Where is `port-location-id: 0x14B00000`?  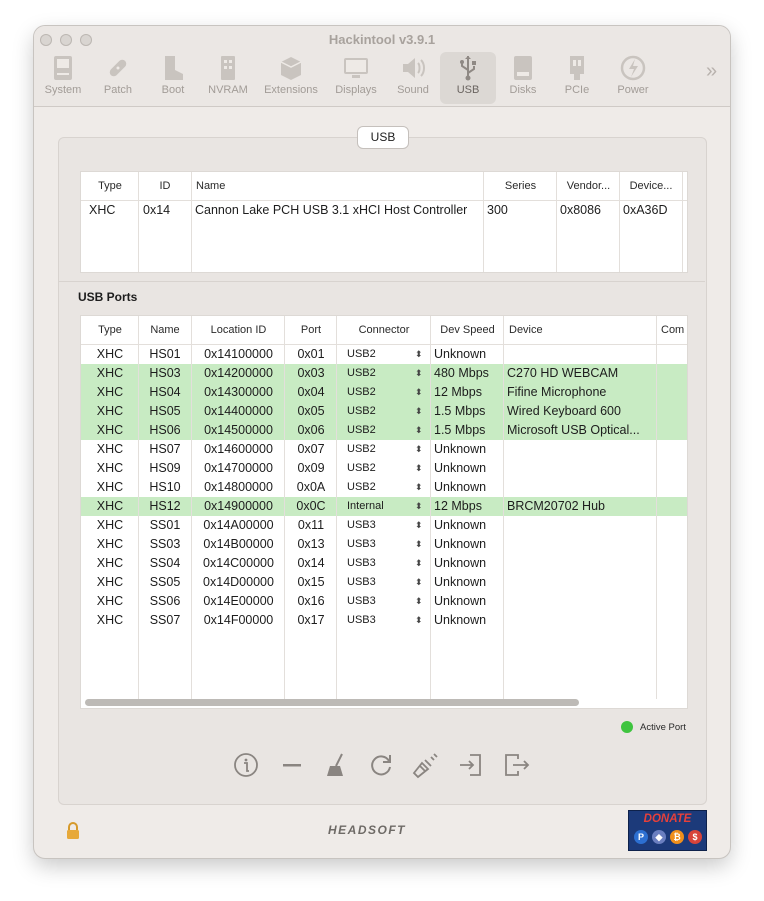
port-location-id: 0x14B00000 is located at coordinates (238, 544).